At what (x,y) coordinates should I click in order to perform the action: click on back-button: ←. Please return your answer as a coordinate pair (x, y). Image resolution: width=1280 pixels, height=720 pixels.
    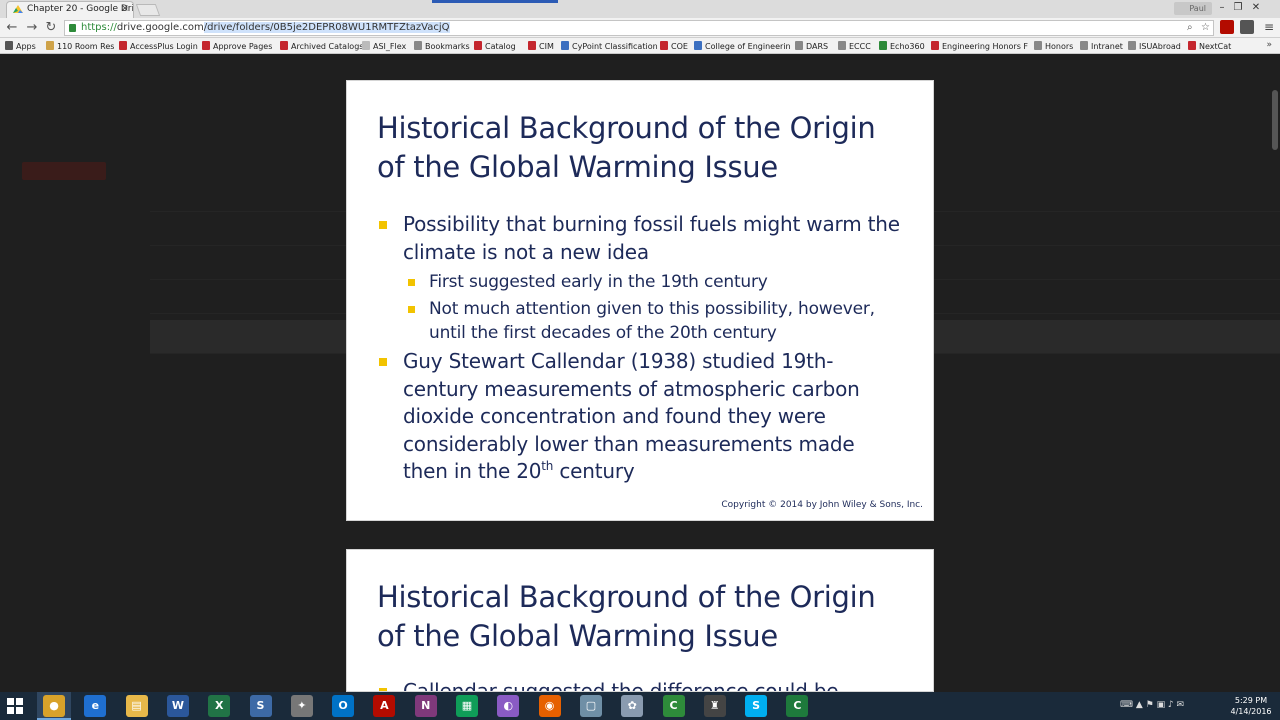
    Looking at the image, I should click on (12, 28).